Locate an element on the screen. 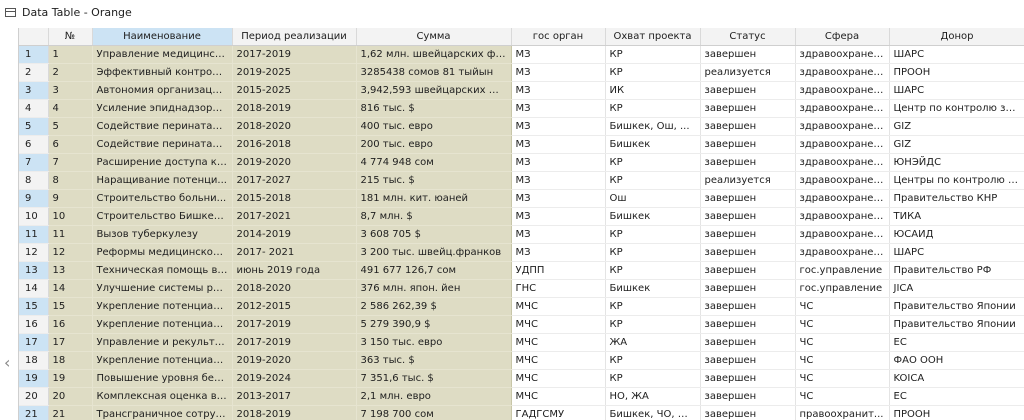 The height and width of the screenshot is (420, 1024). cell-donor: GIZ is located at coordinates (956, 144).